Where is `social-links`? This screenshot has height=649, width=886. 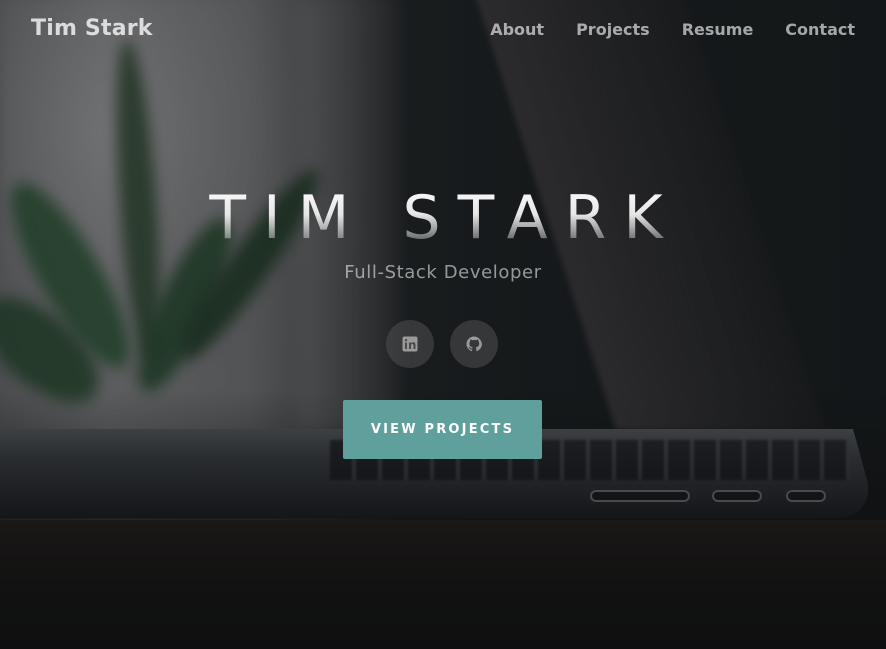
social-links is located at coordinates (442, 344).